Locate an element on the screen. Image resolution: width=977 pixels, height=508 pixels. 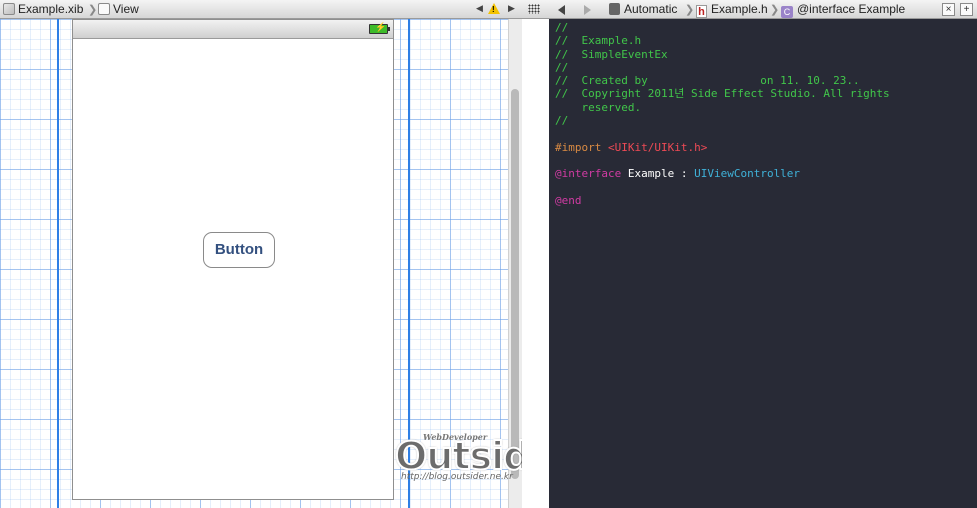
jump-bar-view: View is located at coordinates (118, 9).